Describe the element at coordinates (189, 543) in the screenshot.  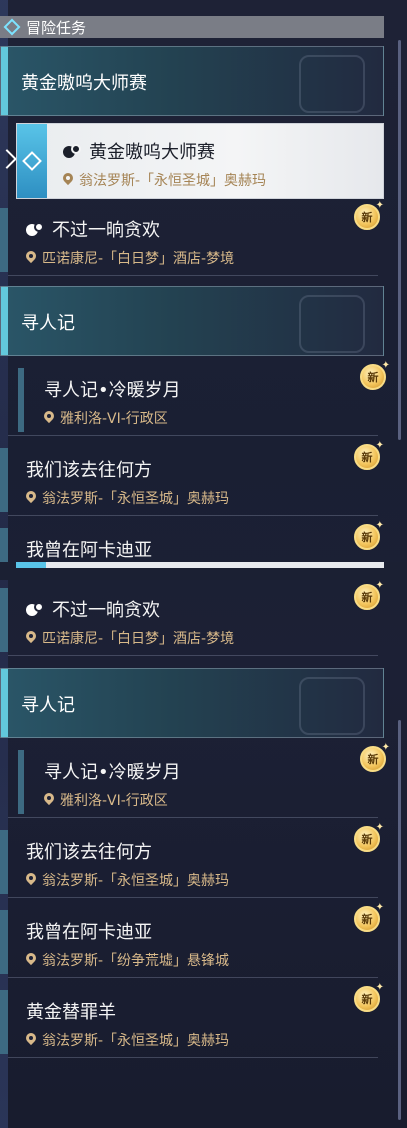
I see `quest-item: 我曾在阿卡迪亚` at that location.